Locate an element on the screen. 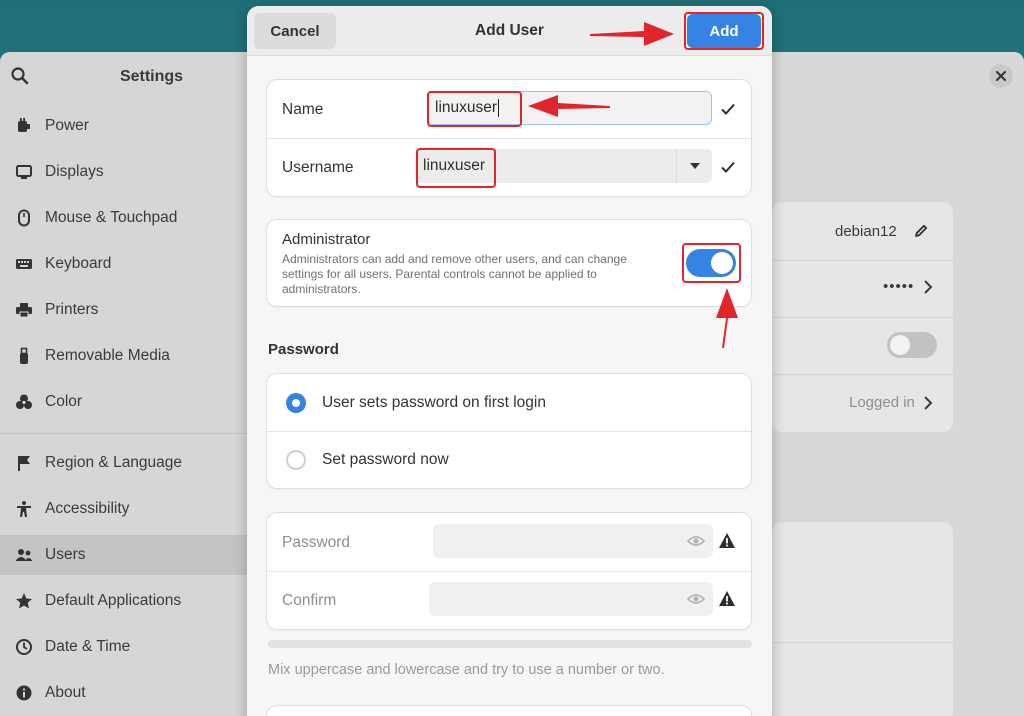 This screenshot has height=716, width=1024. sidebar-item-label: Users is located at coordinates (65, 554).